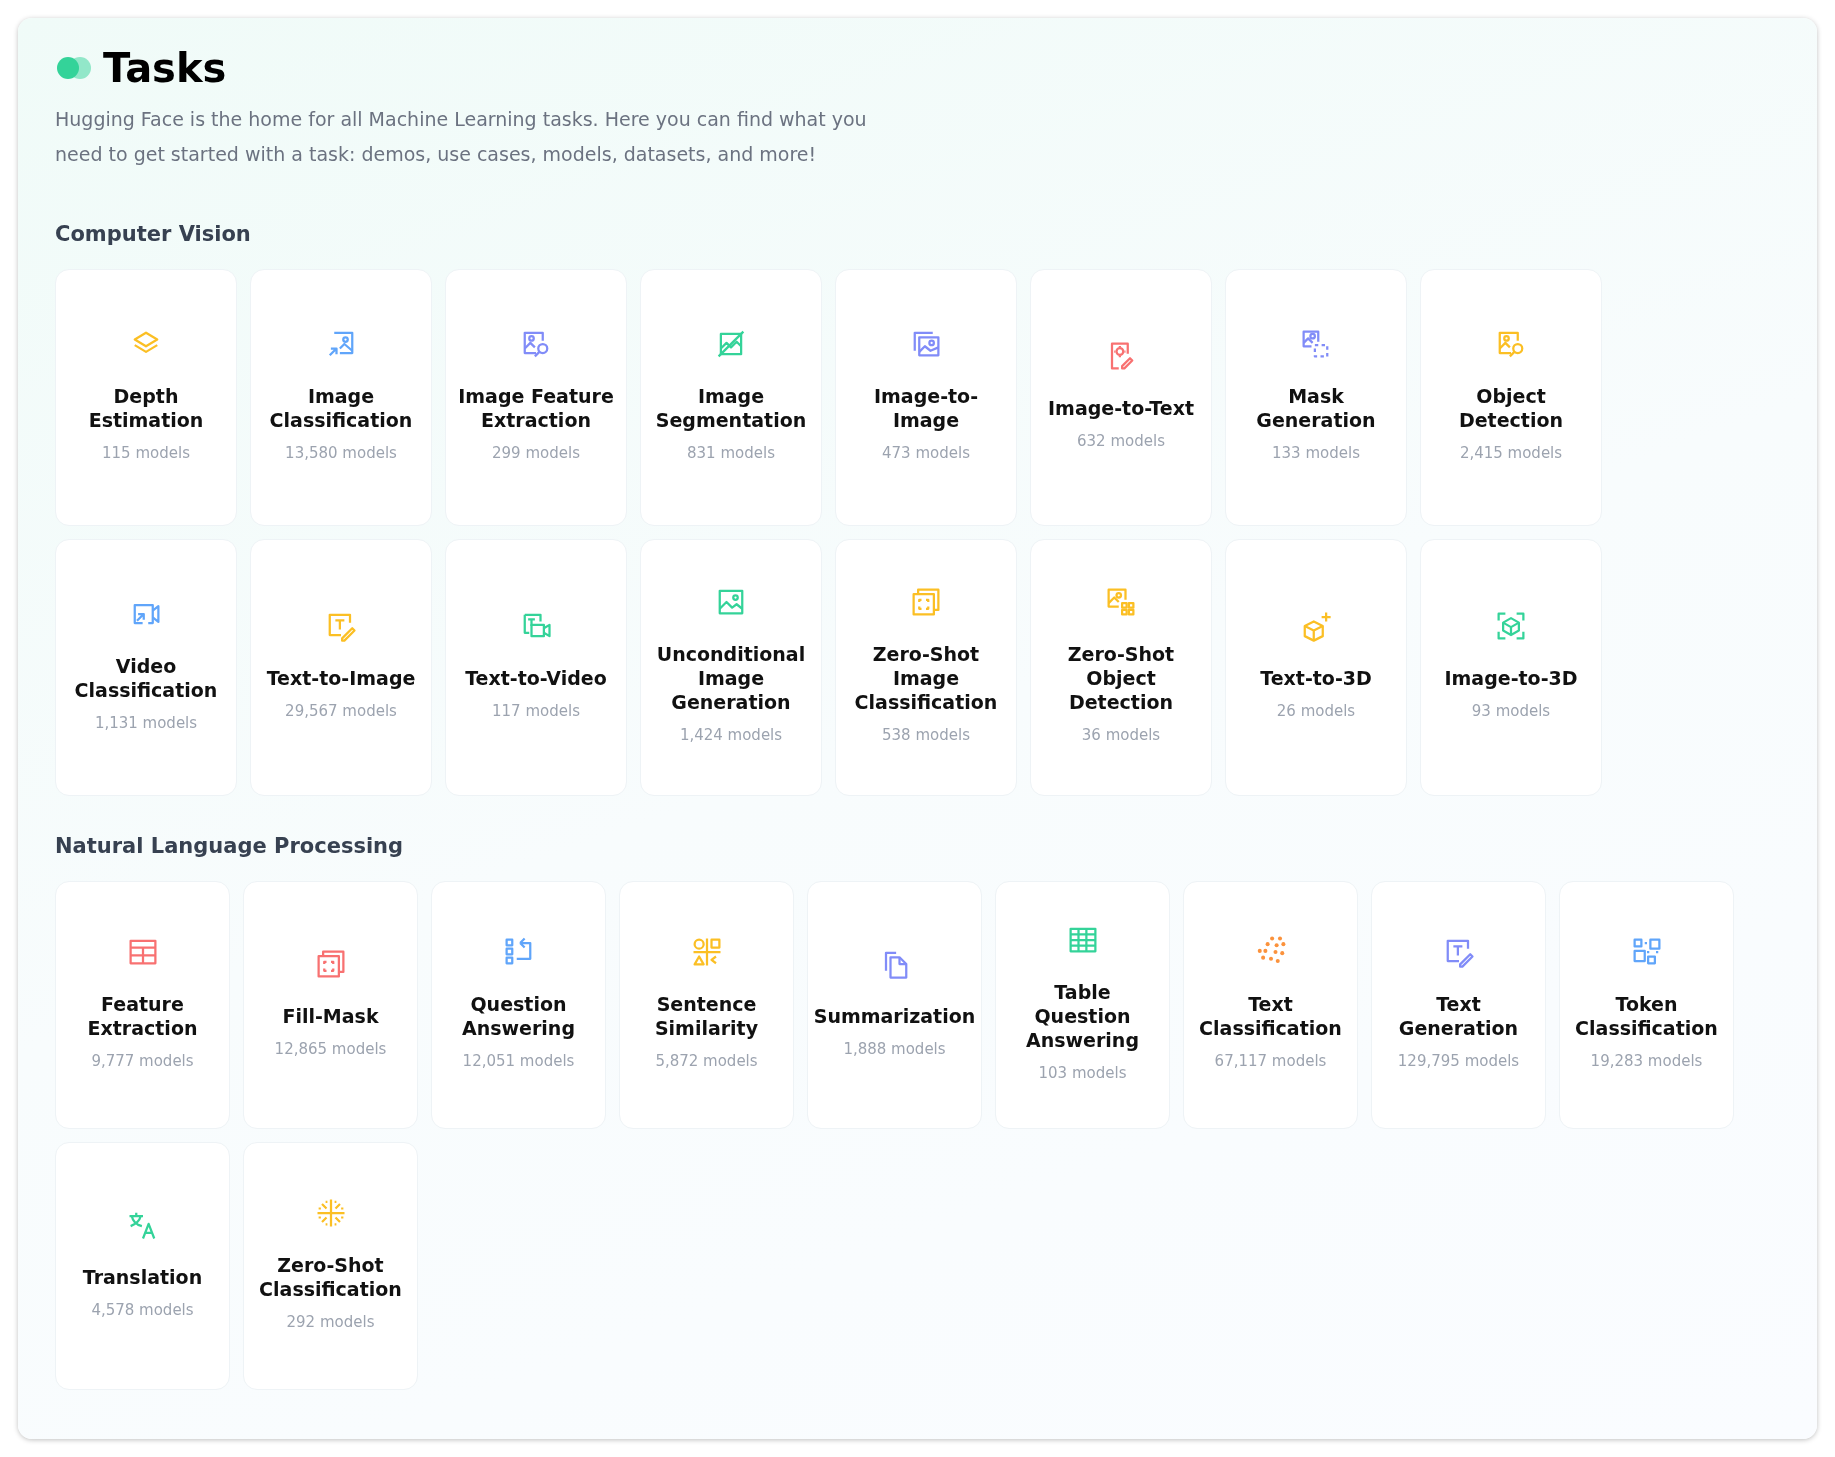 This screenshot has width=1835, height=1457. I want to click on task-card: Summarization 1,888 models, so click(894, 1005).